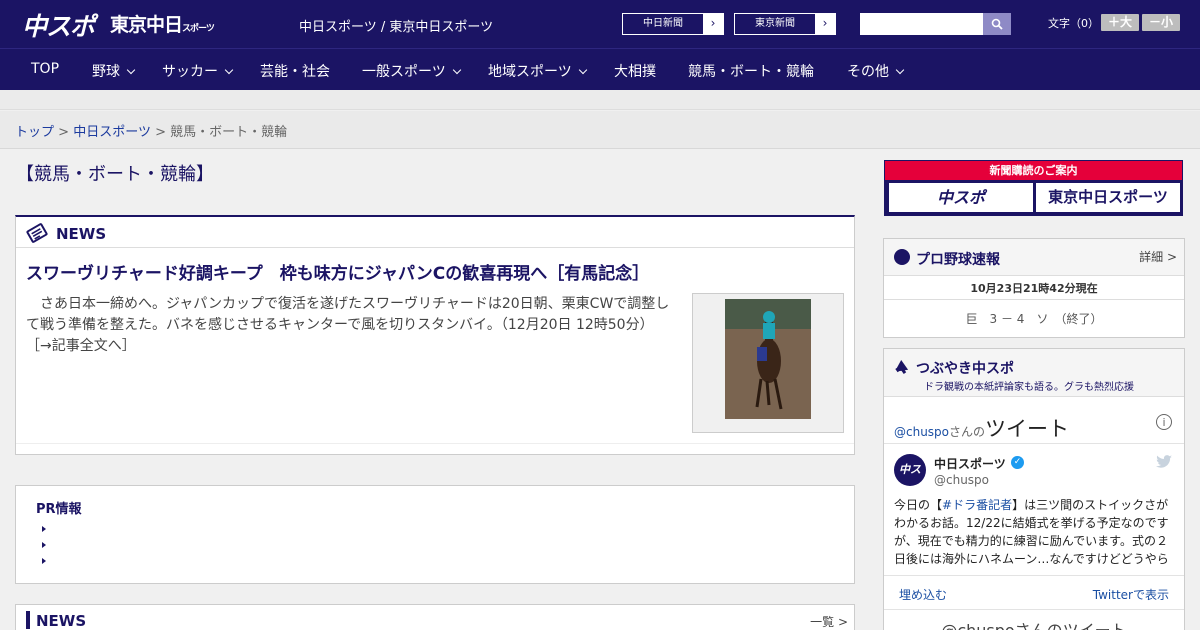  What do you see at coordinates (967, 432) in the screenshot?
I see `timeline-heading-suffix: さんの` at bounding box center [967, 432].